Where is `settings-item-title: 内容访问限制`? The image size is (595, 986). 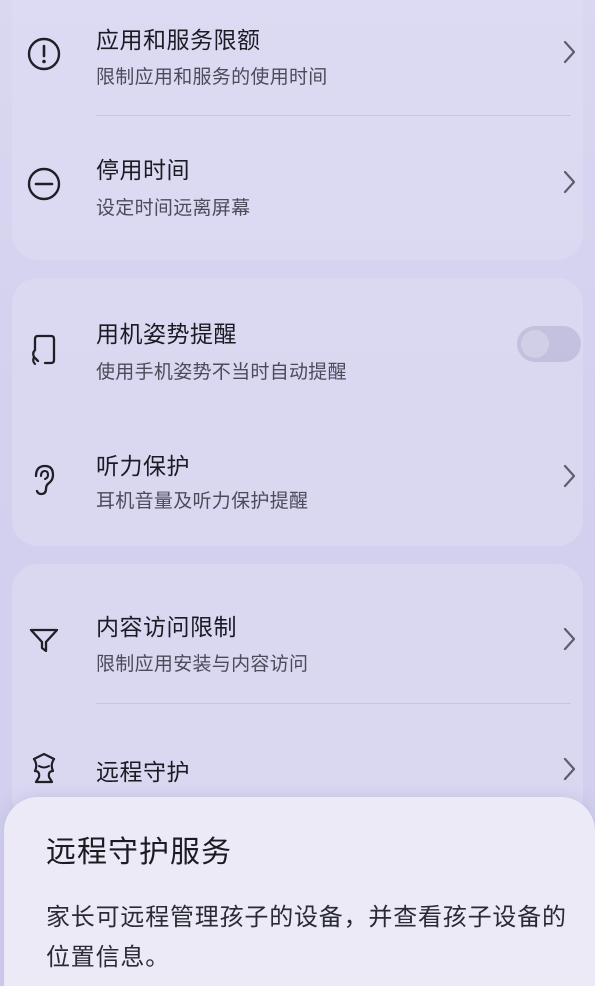 settings-item-title: 内容访问限制 is located at coordinates (166, 628).